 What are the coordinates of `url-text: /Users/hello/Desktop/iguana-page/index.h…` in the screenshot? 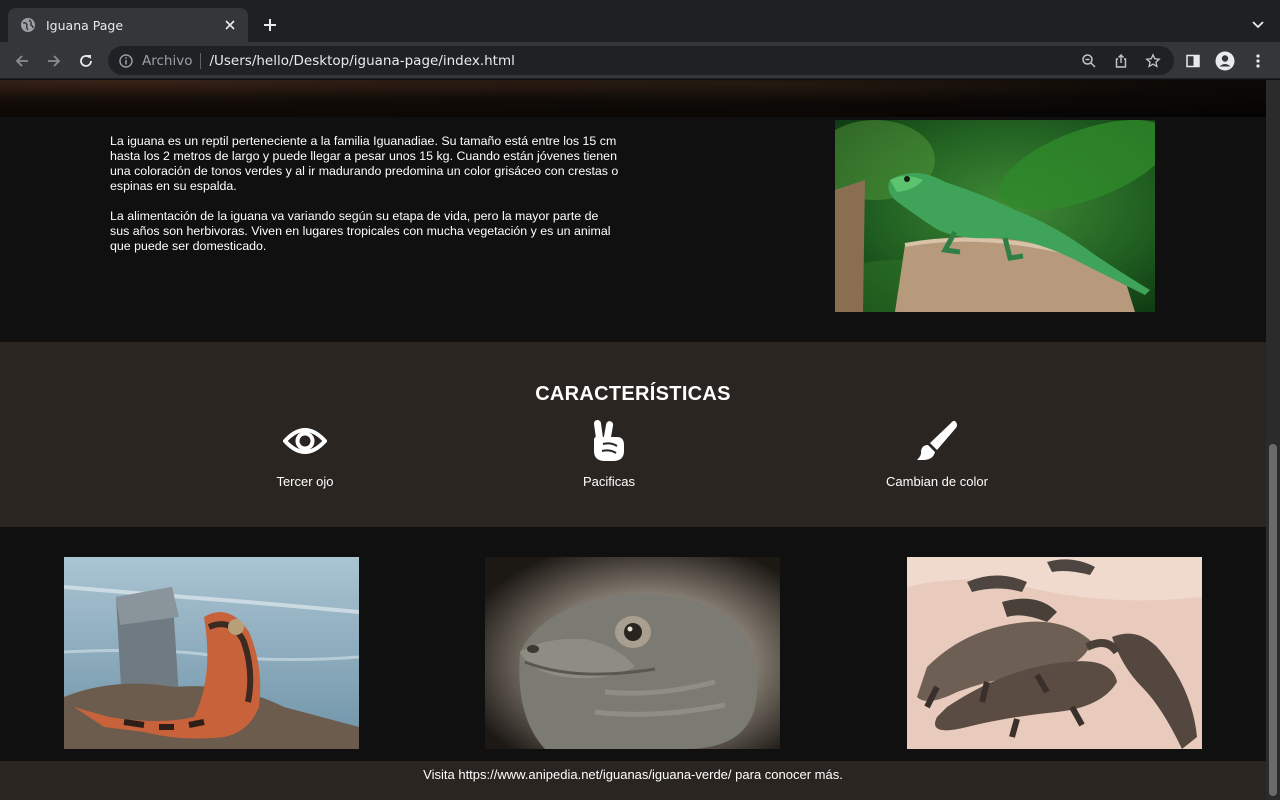 It's located at (361, 61).